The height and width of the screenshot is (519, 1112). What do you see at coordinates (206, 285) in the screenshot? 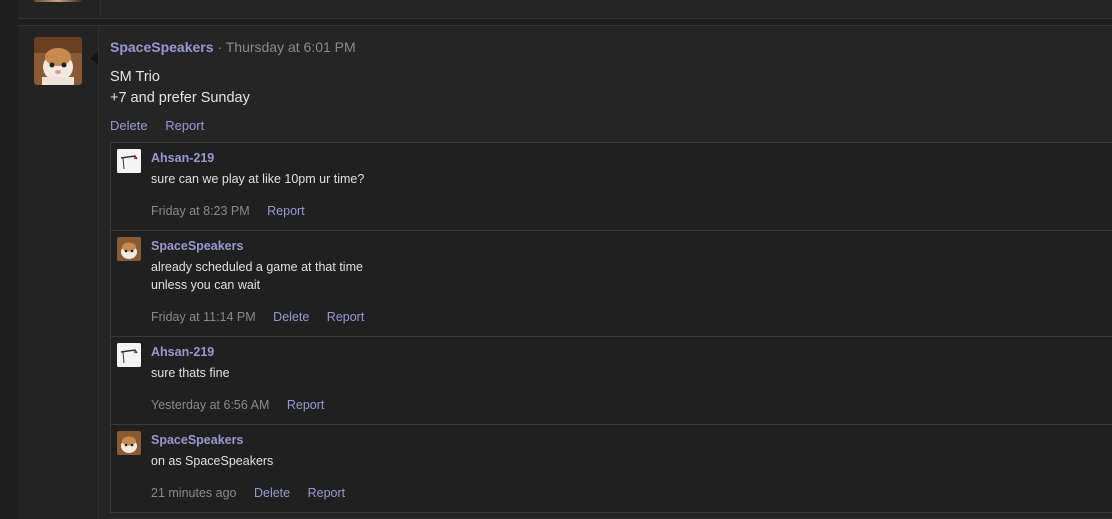
I see `comment-line: unless you can wait` at bounding box center [206, 285].